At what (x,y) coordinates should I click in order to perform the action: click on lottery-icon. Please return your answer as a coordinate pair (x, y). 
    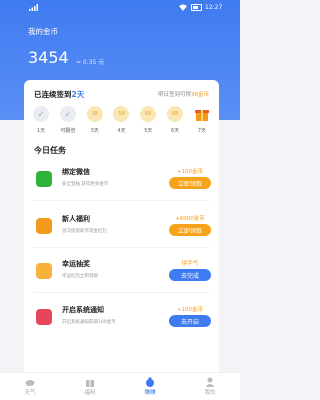
    Looking at the image, I should click on (44, 271).